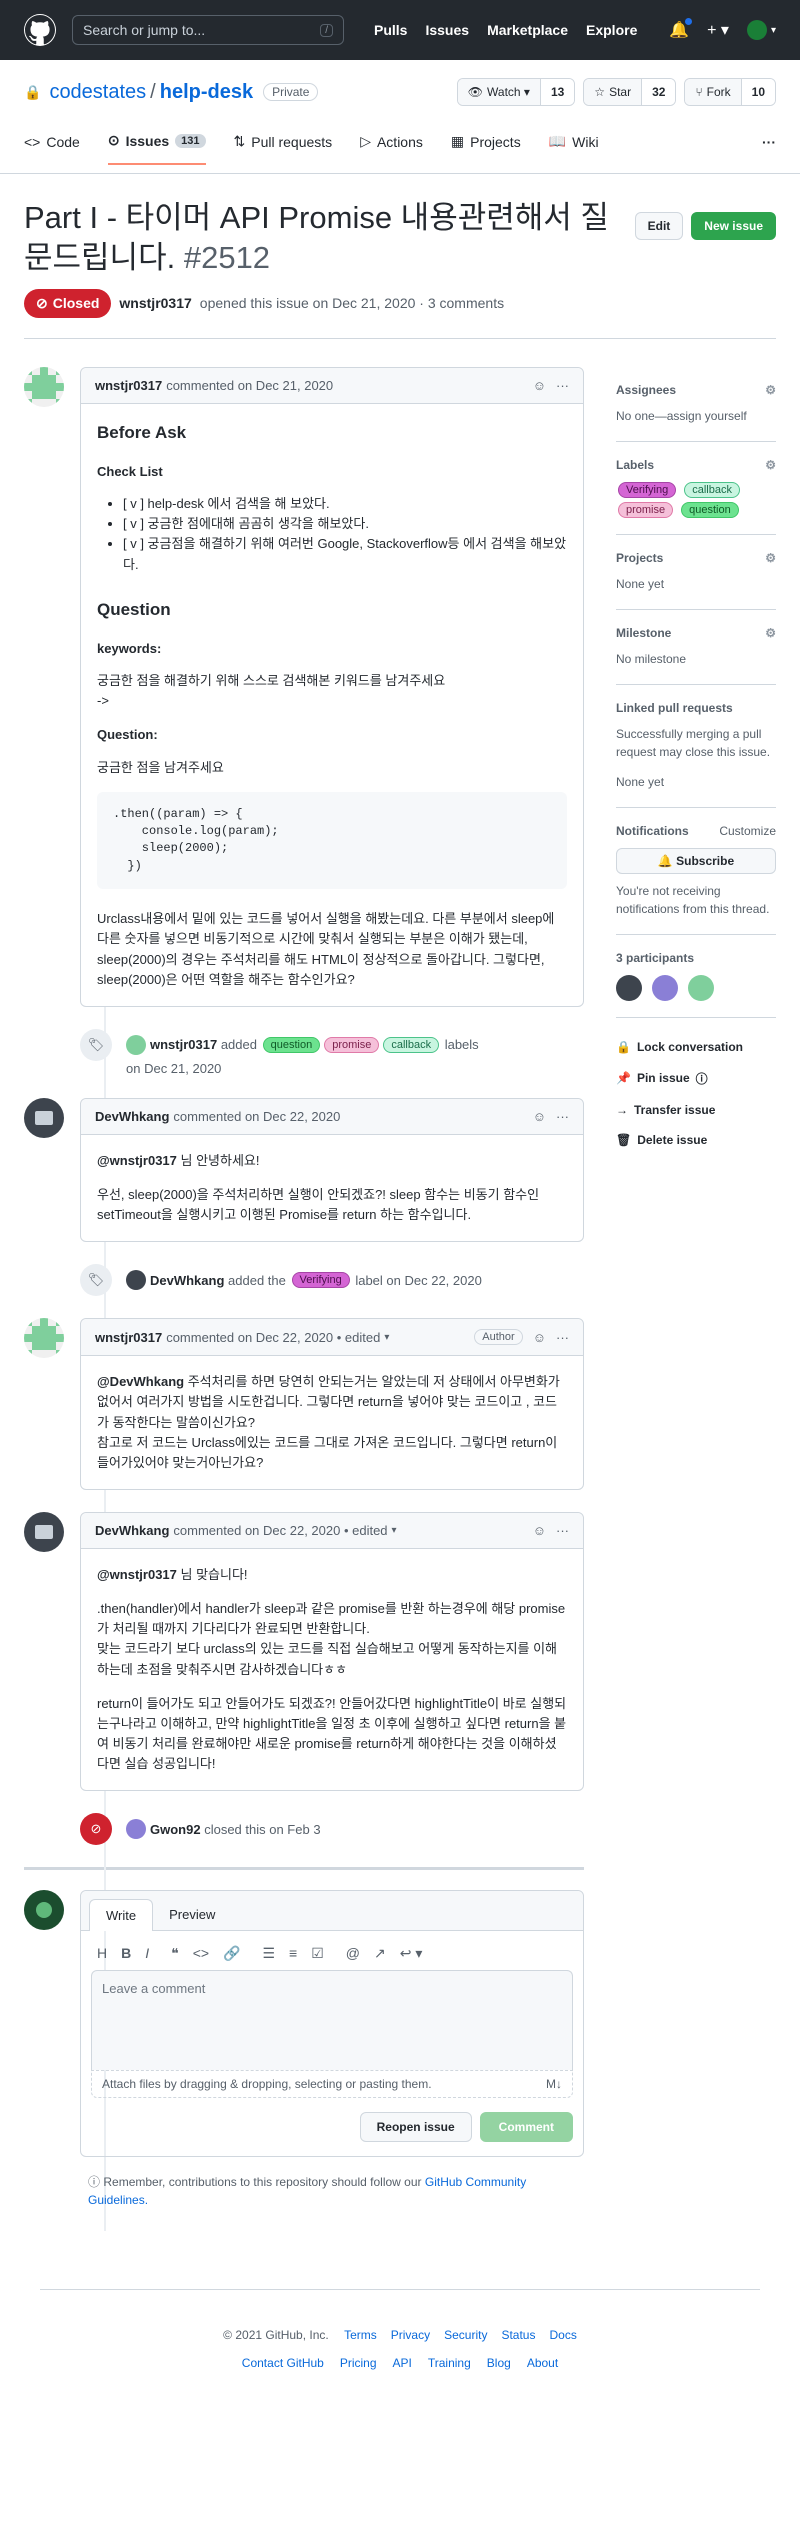  I want to click on tab-actions: ▷ Actions, so click(391, 148).